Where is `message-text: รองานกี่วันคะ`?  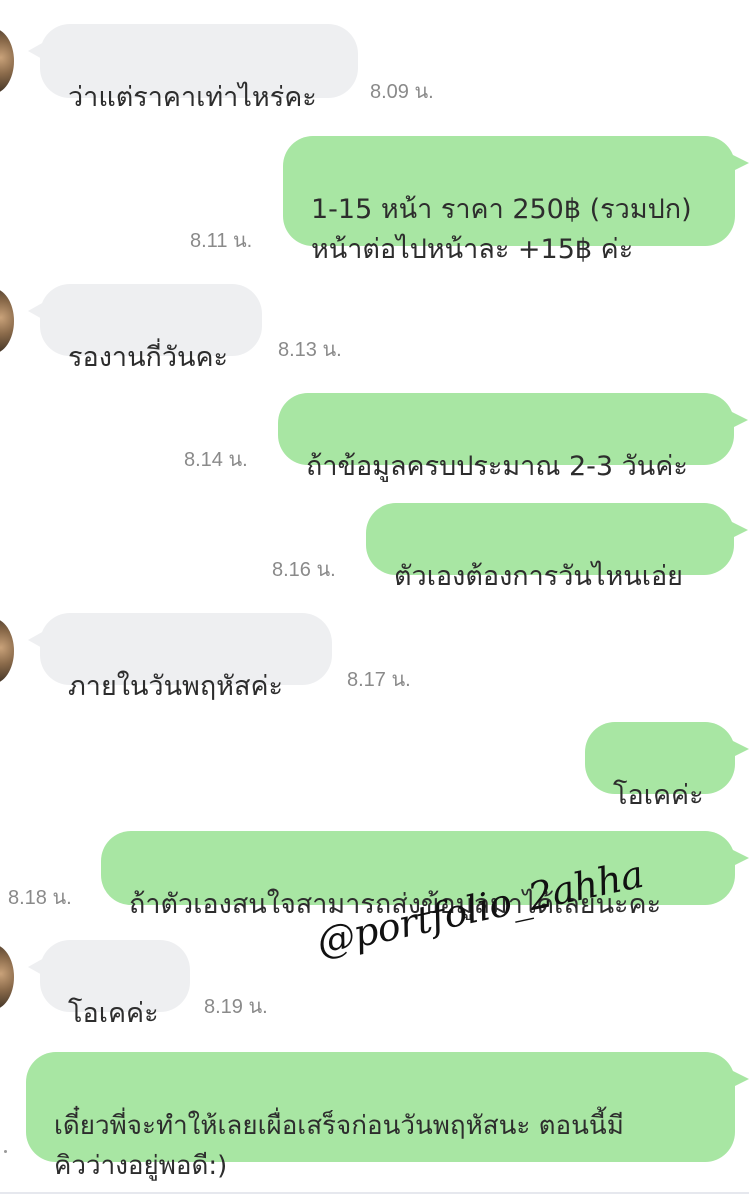
message-text: รองานกี่วันคะ is located at coordinates (148, 357).